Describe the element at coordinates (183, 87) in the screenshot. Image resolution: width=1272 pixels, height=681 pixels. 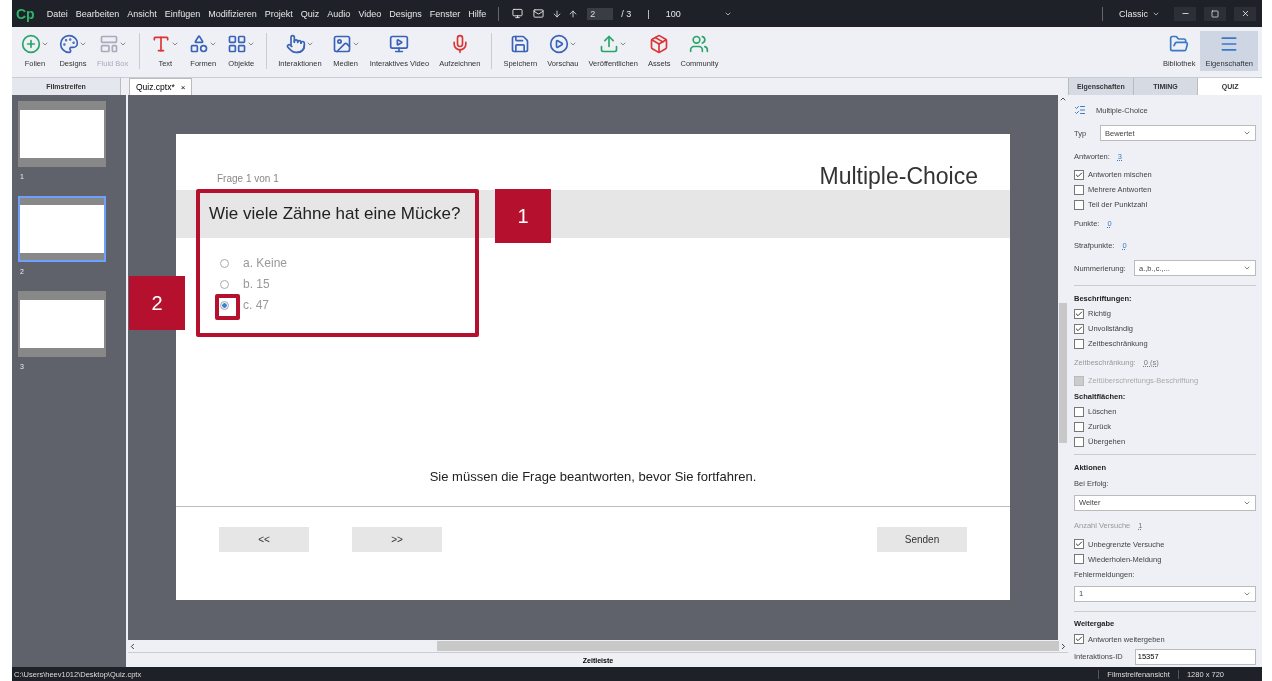
I see `close-button: ×` at that location.